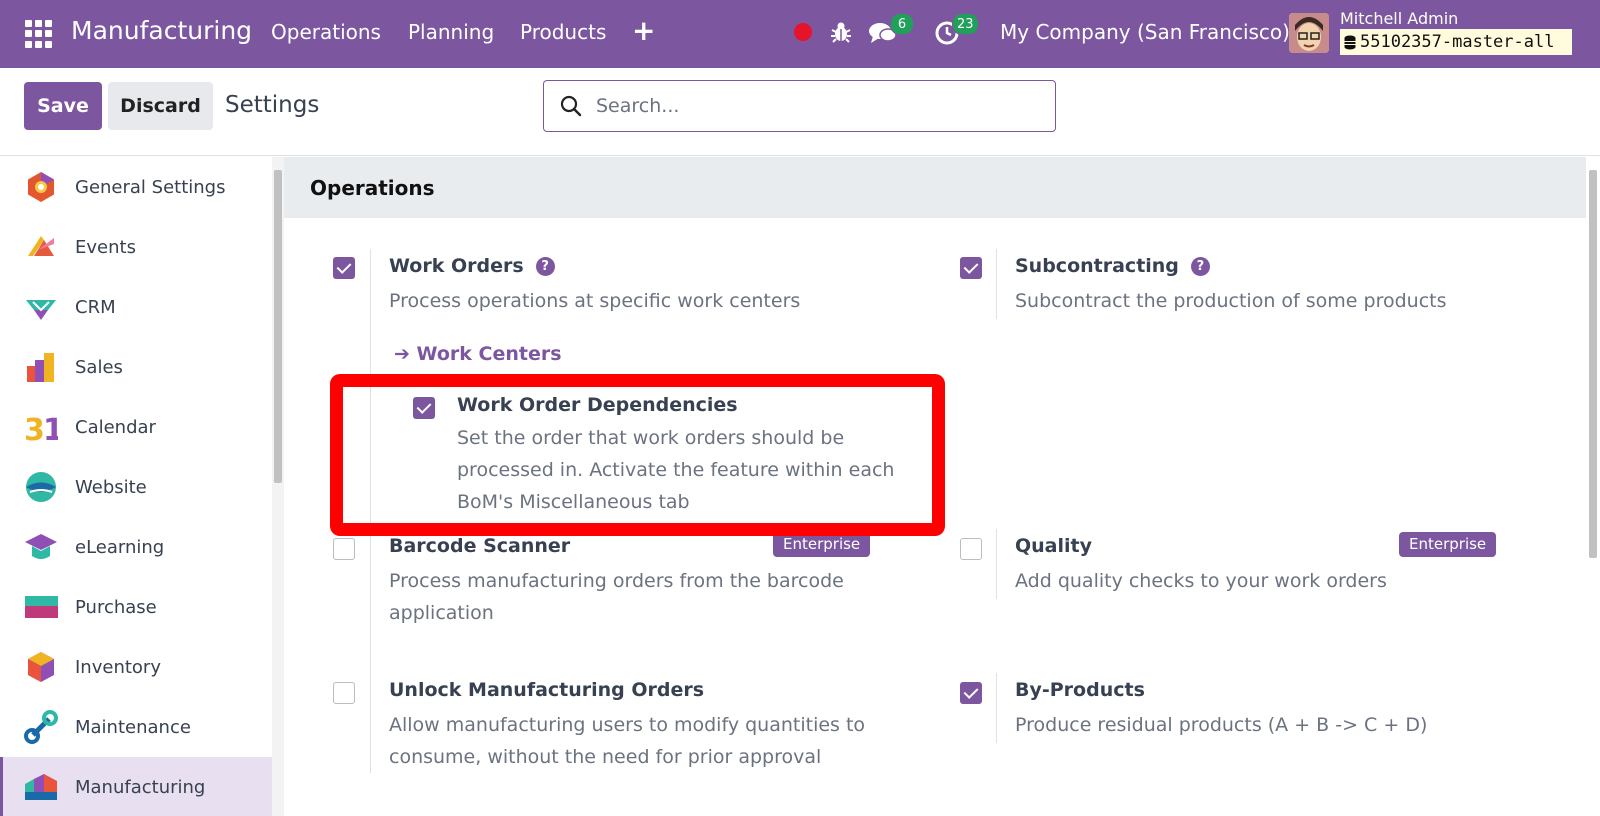  I want to click on sidebar-item-maintenance: Maintenance, so click(136, 727).